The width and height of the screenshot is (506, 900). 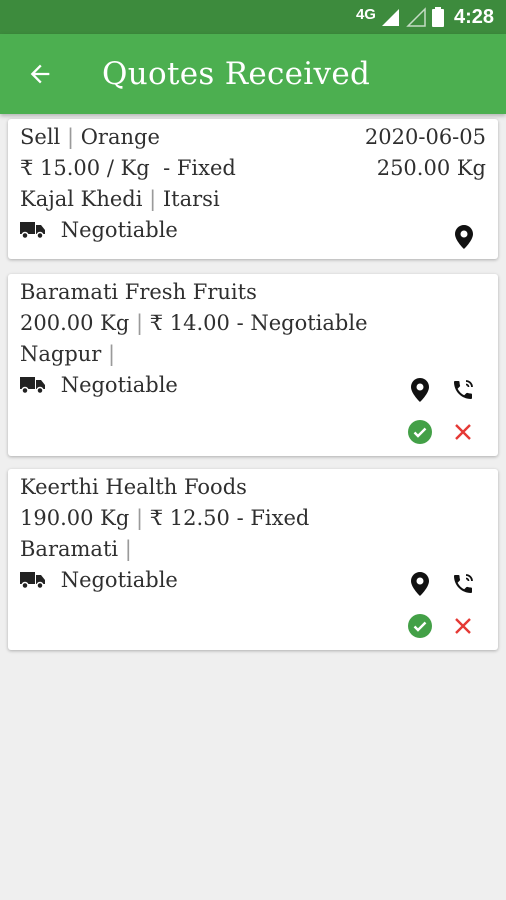 I want to click on clock: 4:28, so click(x=473, y=16).